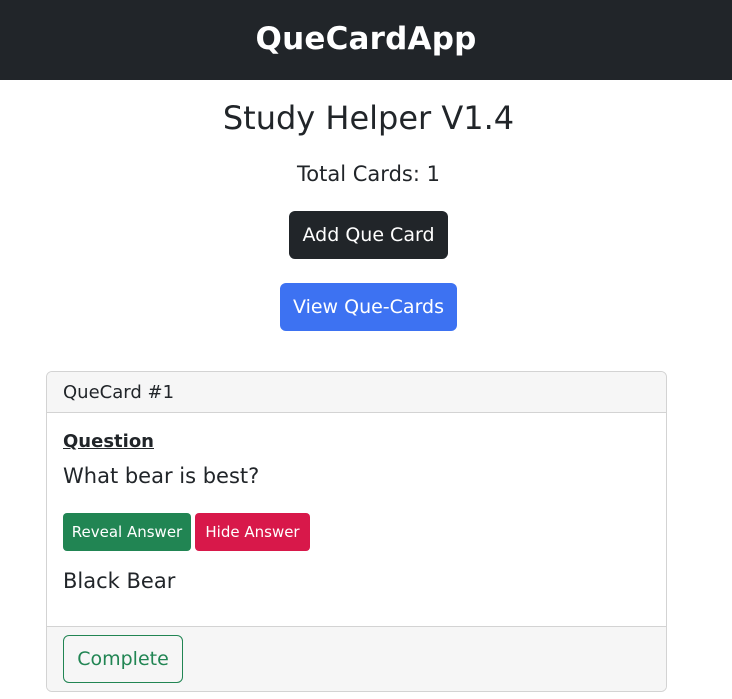 The height and width of the screenshot is (699, 732). What do you see at coordinates (119, 581) in the screenshot?
I see `answer-text: Black Bear` at bounding box center [119, 581].